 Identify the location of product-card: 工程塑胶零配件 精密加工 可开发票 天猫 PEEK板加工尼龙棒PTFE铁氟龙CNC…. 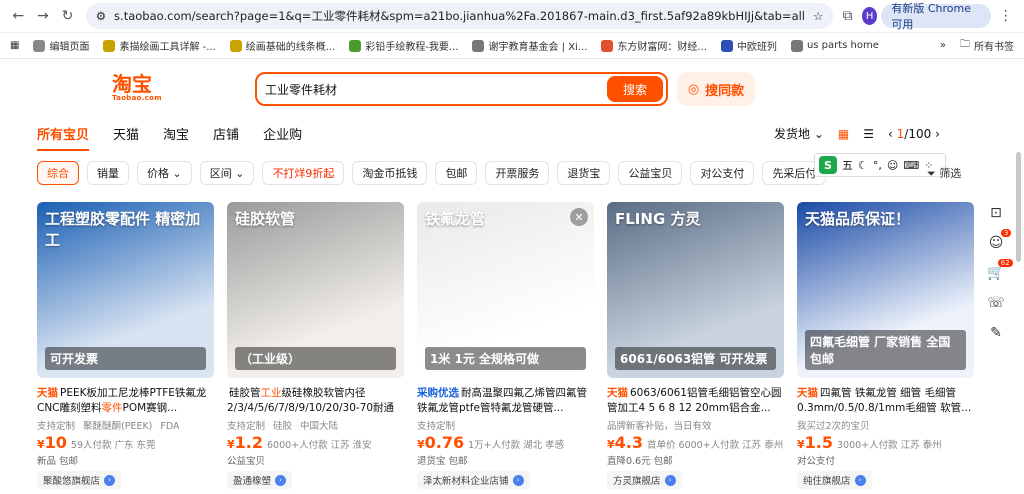
(125, 345).